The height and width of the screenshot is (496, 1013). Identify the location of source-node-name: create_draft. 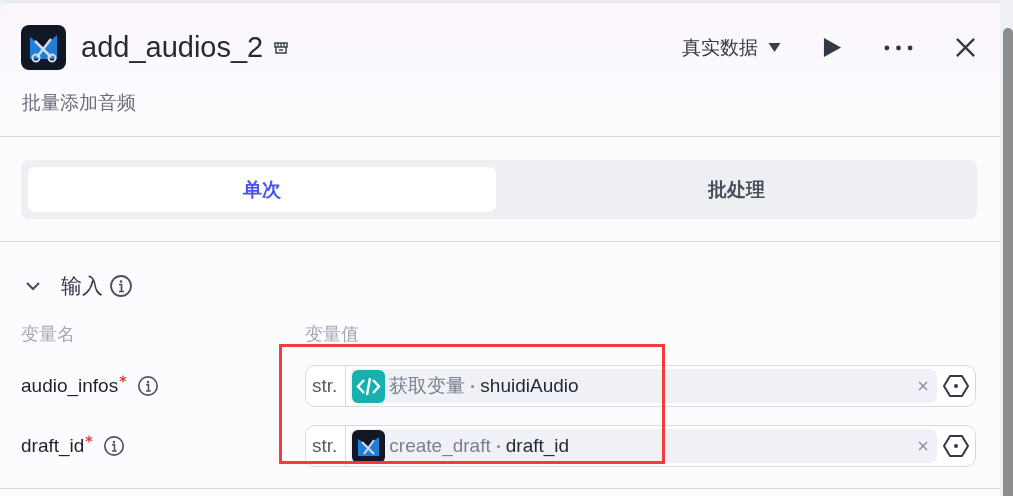
(440, 446).